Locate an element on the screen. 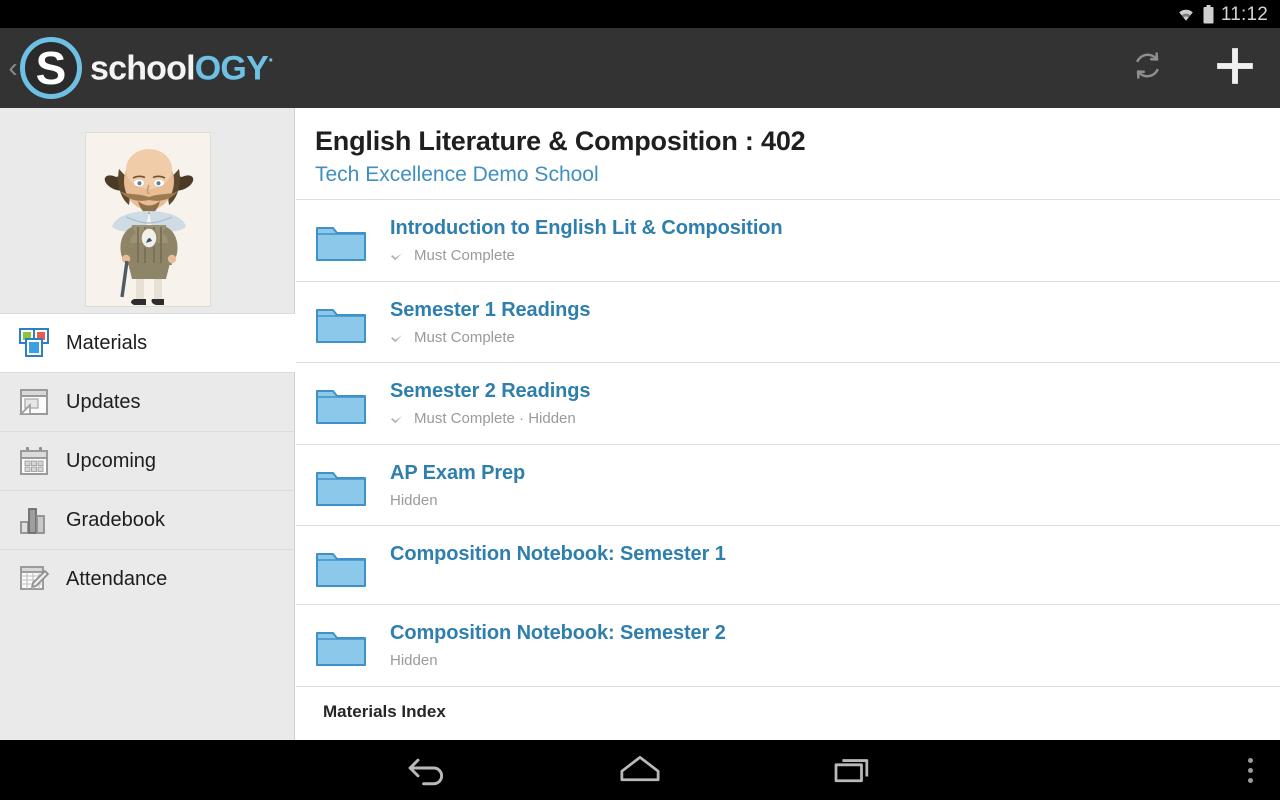 This screenshot has height=800, width=1280. refresh-icon is located at coordinates (1147, 68).